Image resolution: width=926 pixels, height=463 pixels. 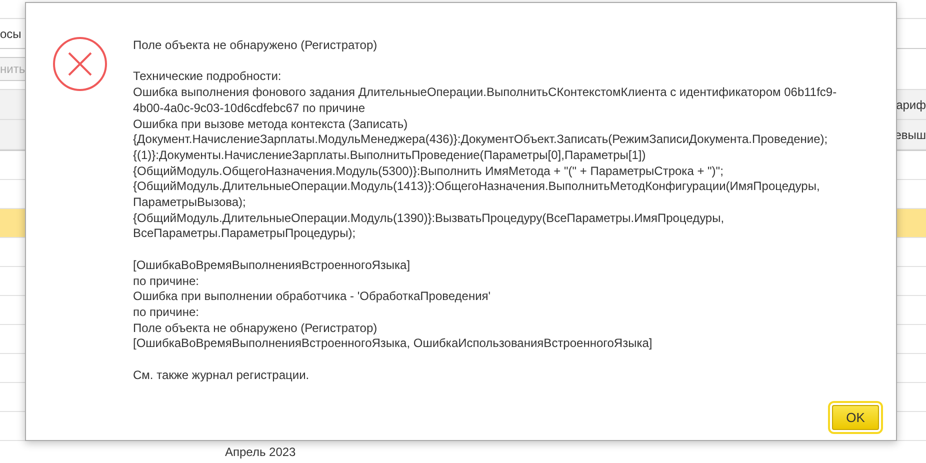 What do you see at coordinates (245, 234) in the screenshot?
I see `error-text-line: ВсеПараметры.ПараметрыПроцедуры);` at bounding box center [245, 234].